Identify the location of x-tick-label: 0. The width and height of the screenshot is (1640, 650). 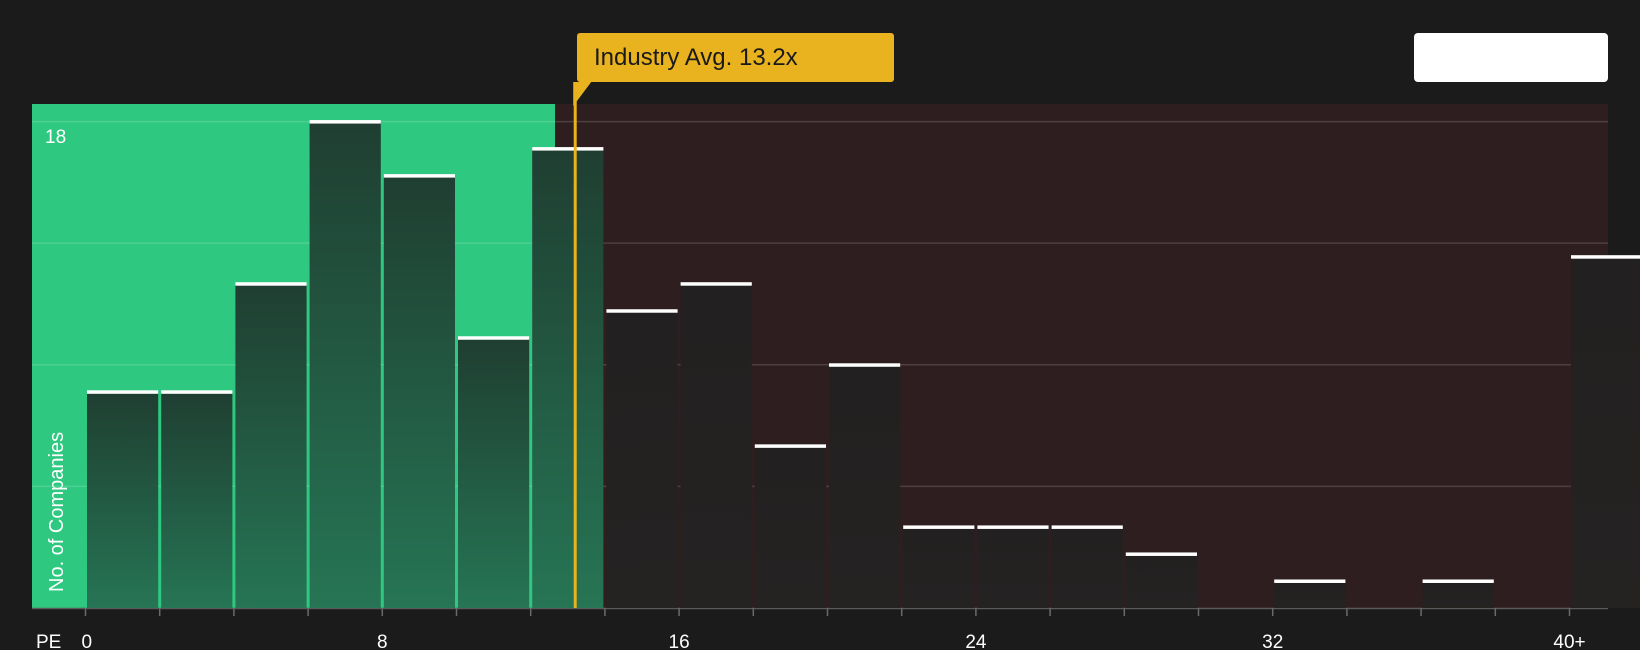
(87, 641).